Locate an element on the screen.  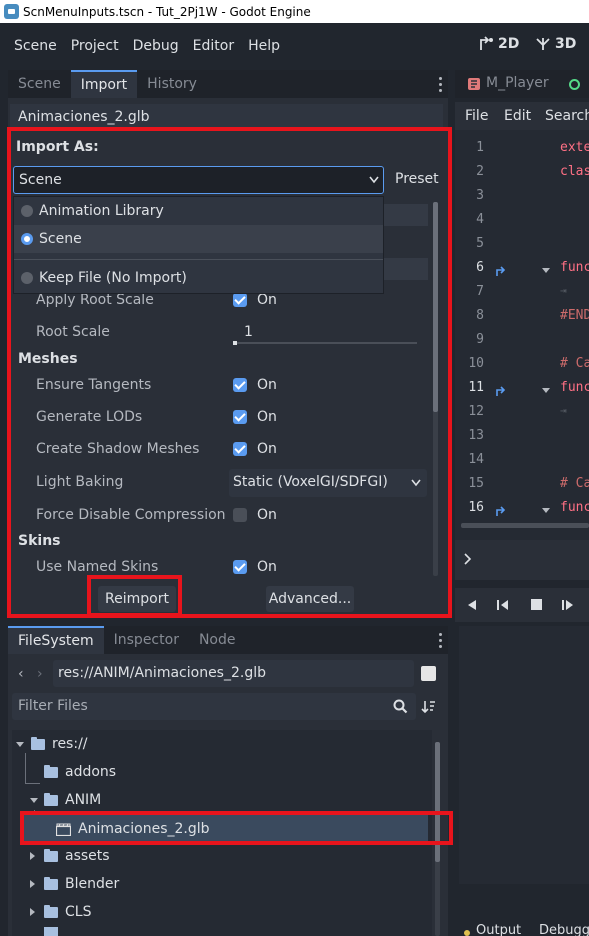
play-backwards-icon is located at coordinates (472, 605).